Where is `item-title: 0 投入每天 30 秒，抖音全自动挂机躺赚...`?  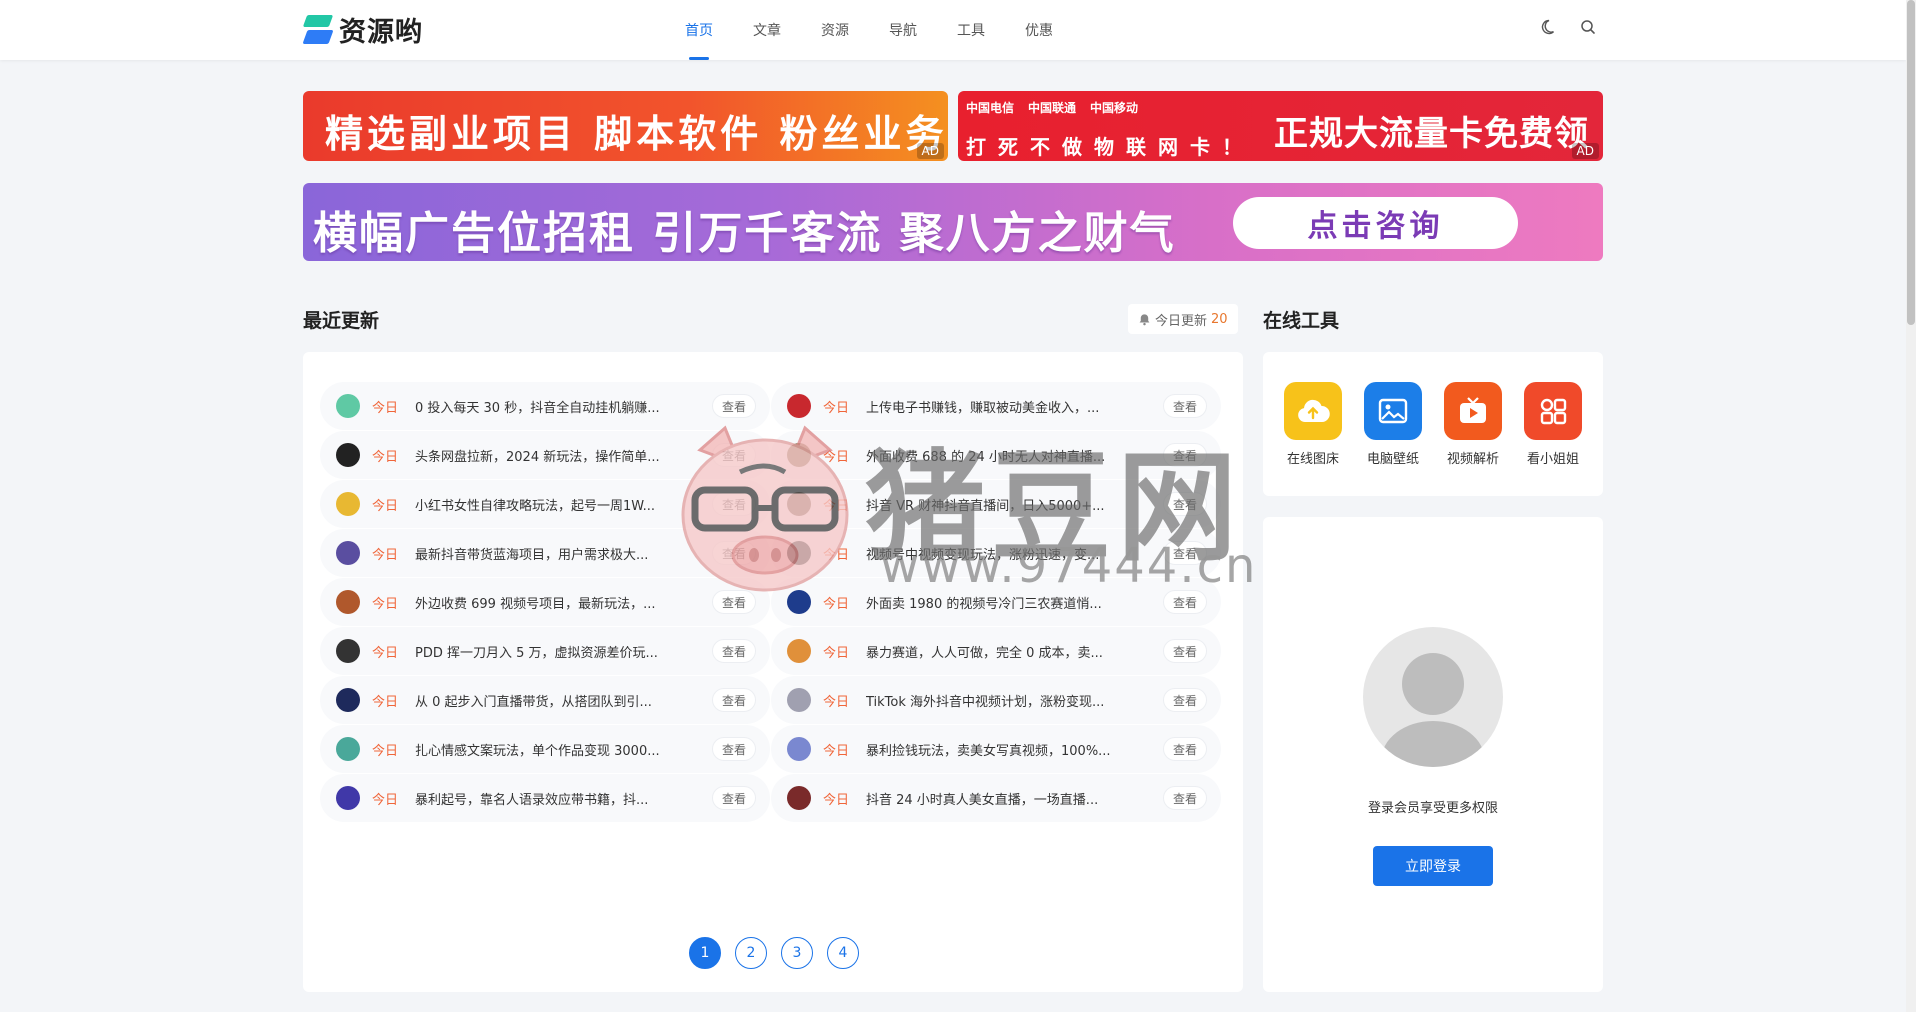
item-title: 0 投入每天 30 秒，抖音全自动挂机躺赚... is located at coordinates (545, 406).